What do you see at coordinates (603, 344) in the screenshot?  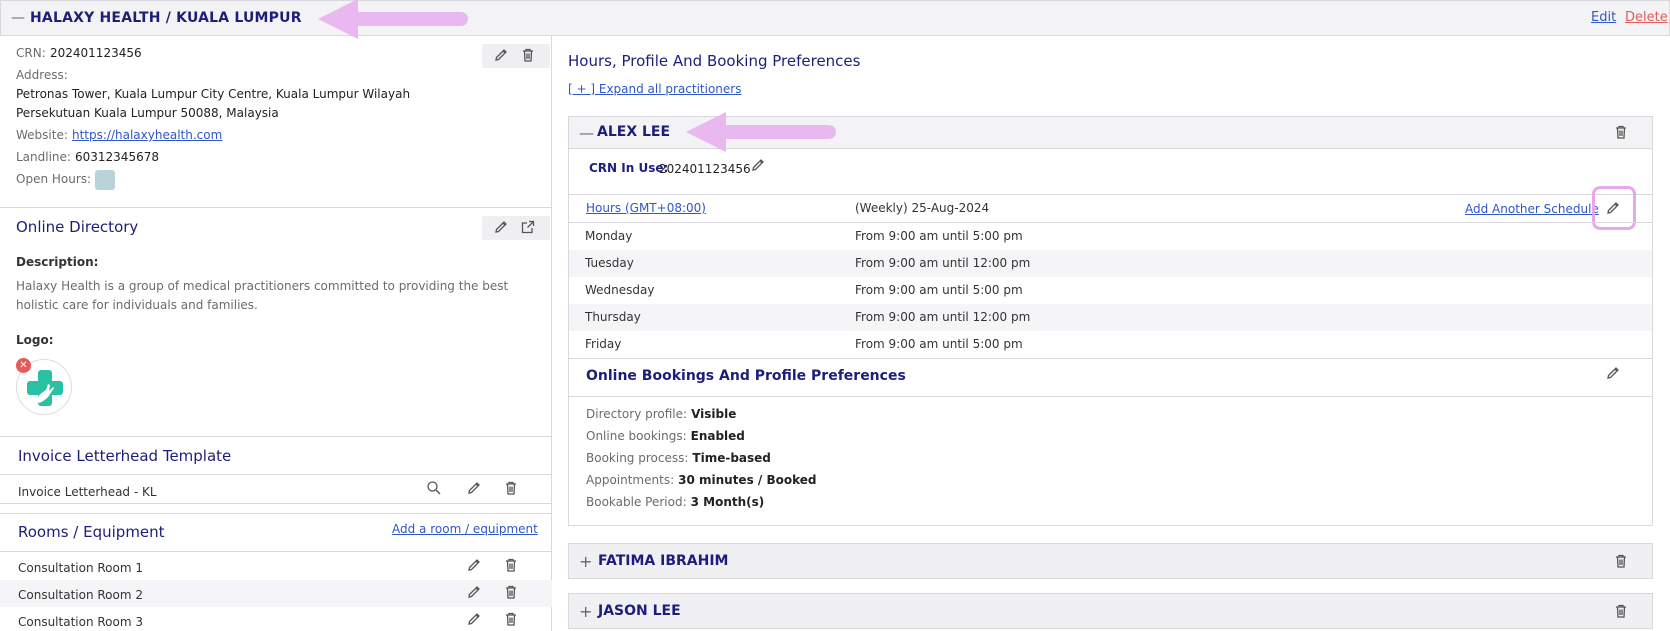 I see `day-cell: Friday` at bounding box center [603, 344].